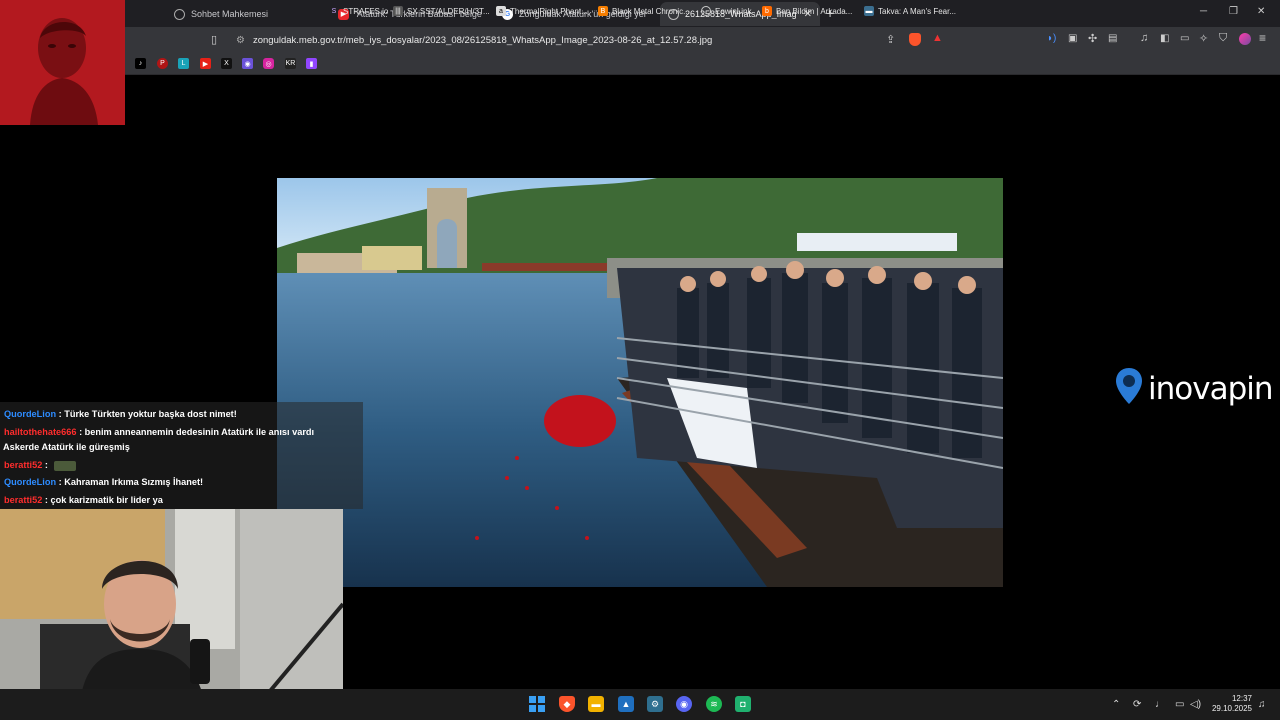 Image resolution: width=1280 pixels, height=720 pixels. I want to click on sponsor-logo: inovapin, so click(1194, 388).